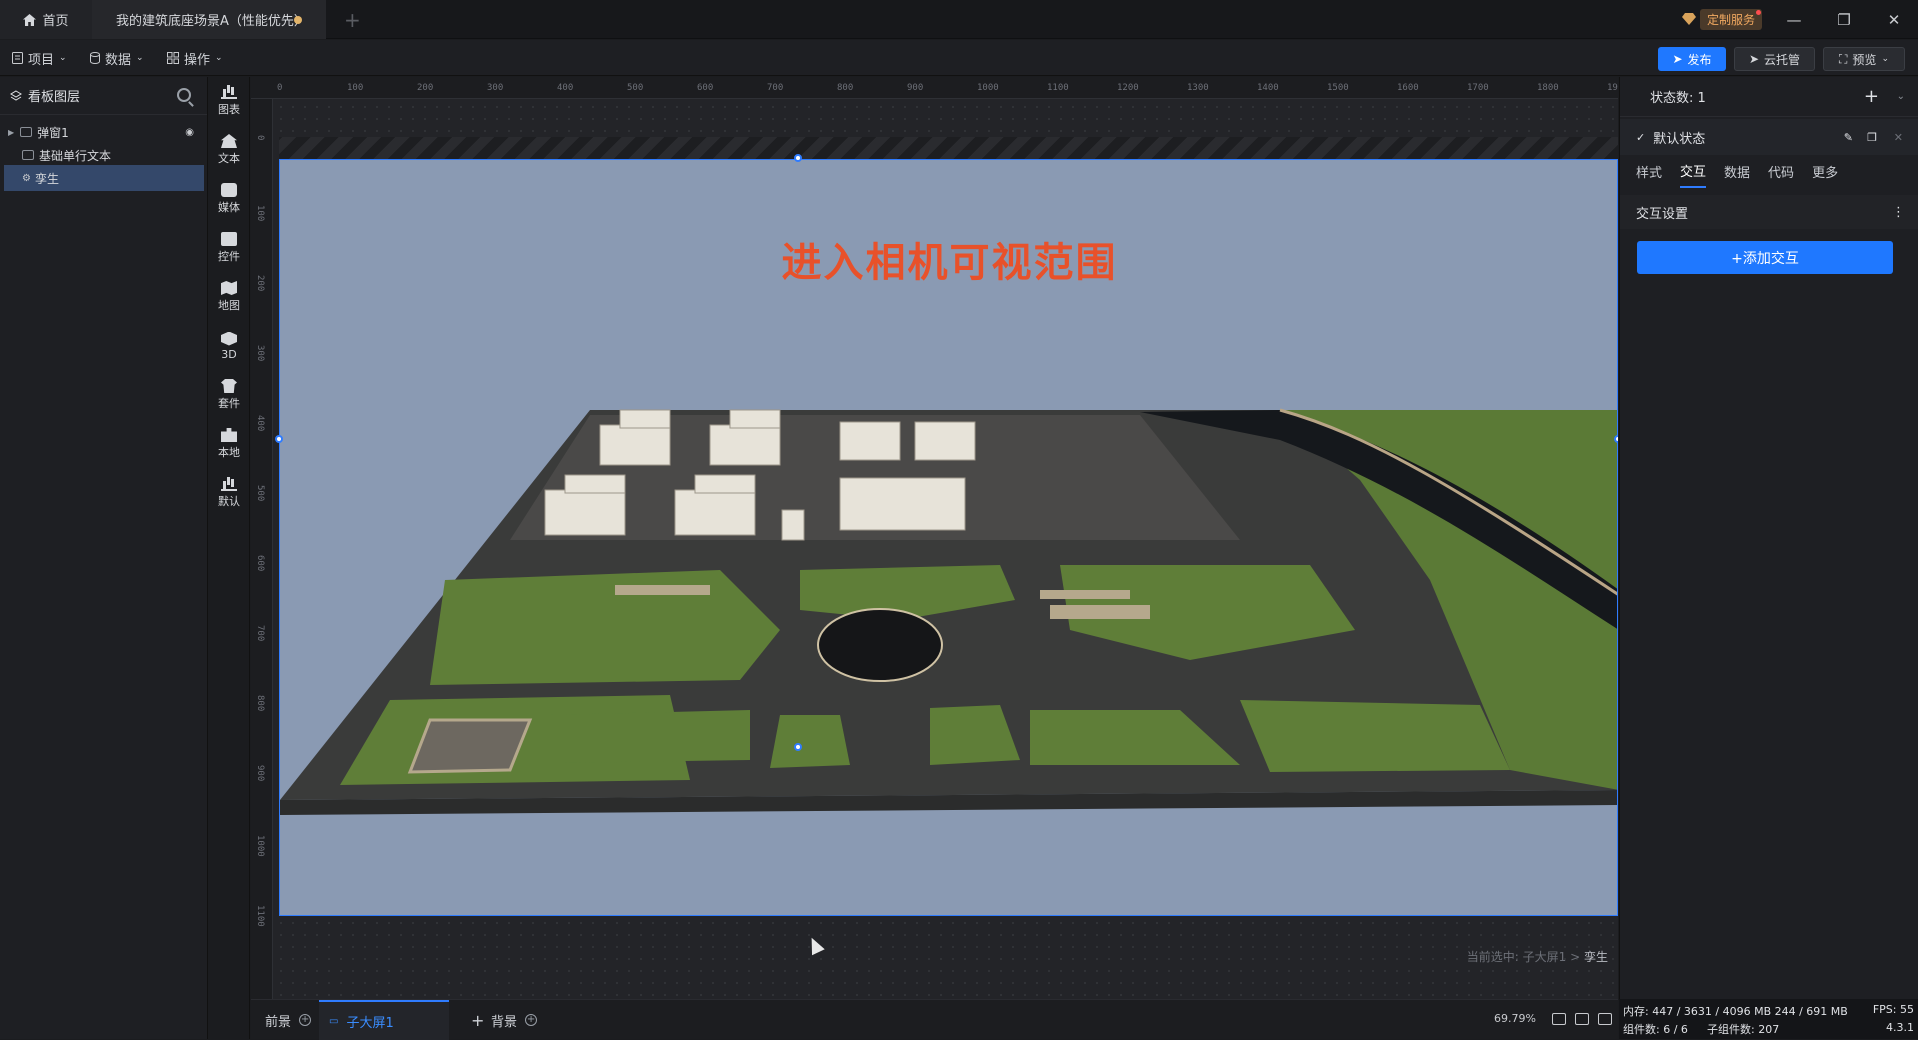  What do you see at coordinates (477, 1020) in the screenshot?
I see `add-screen-plus-icon: +` at bounding box center [477, 1020].